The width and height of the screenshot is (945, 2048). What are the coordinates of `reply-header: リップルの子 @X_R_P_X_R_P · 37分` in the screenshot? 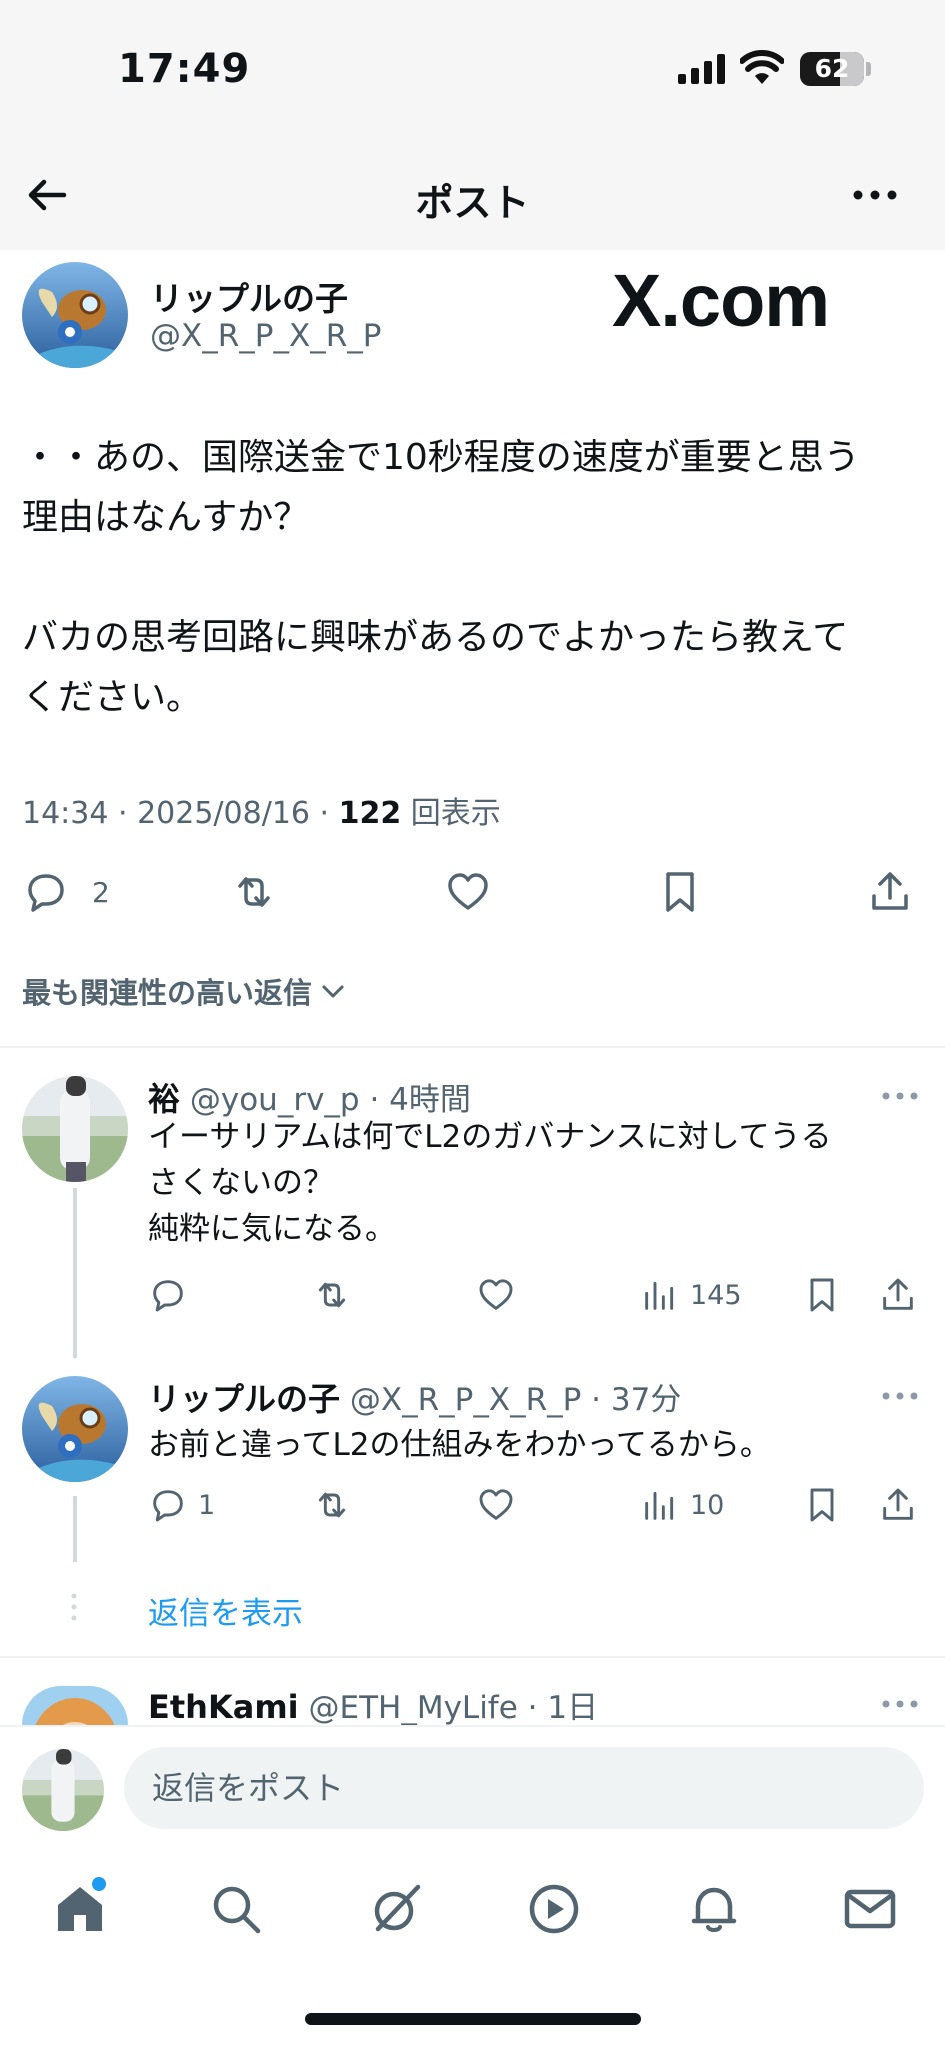 It's located at (415, 1399).